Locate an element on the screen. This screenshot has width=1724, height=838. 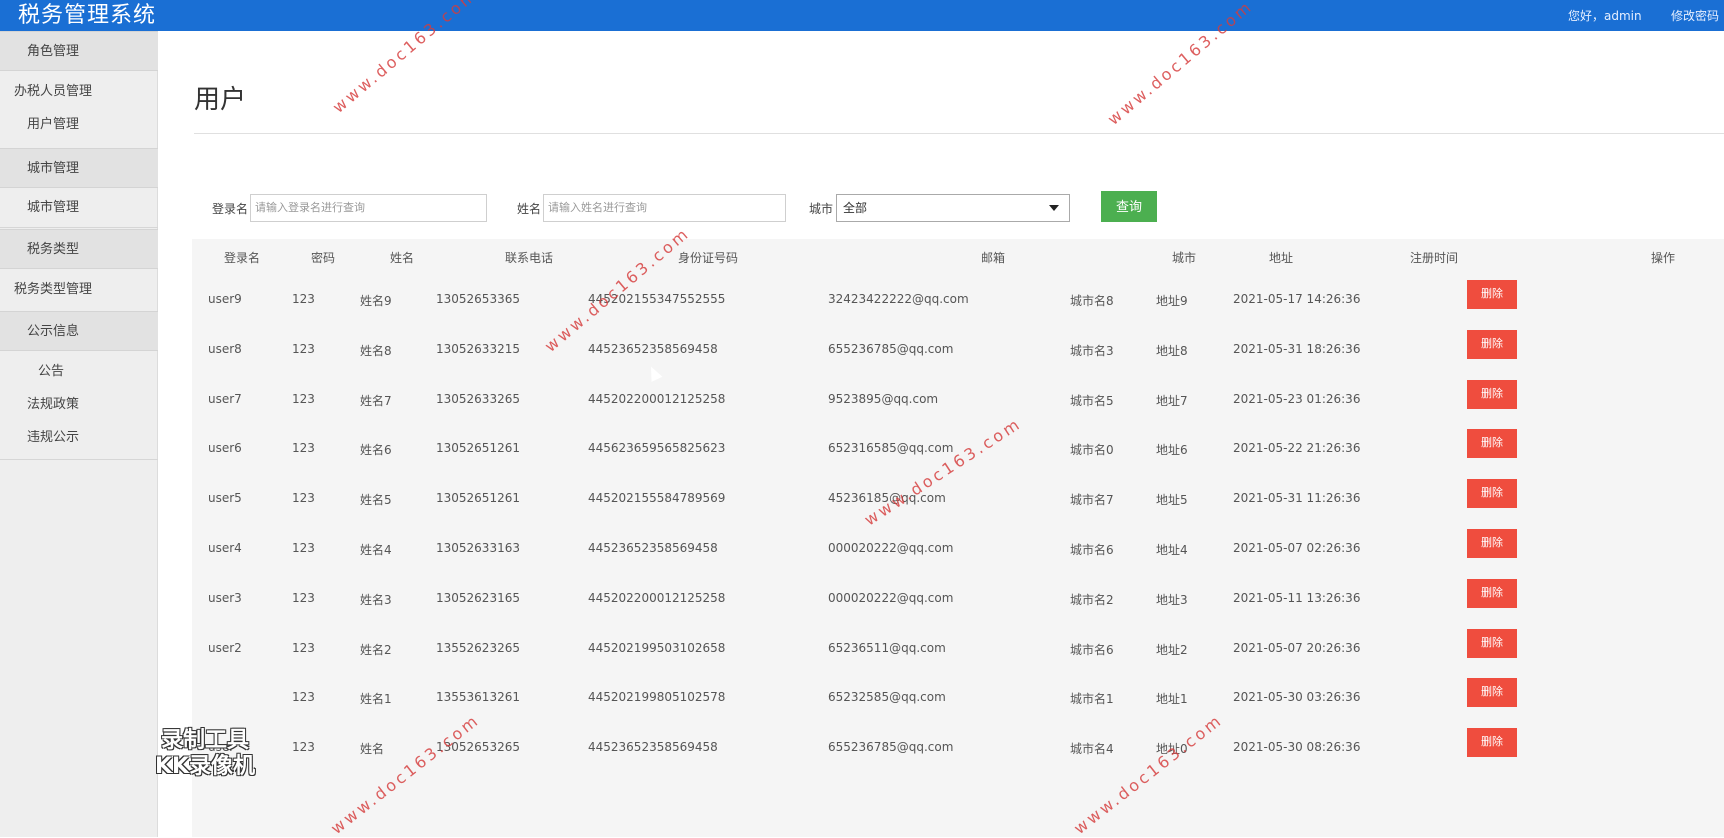
table-cell: 445202199805102578 is located at coordinates (657, 697).